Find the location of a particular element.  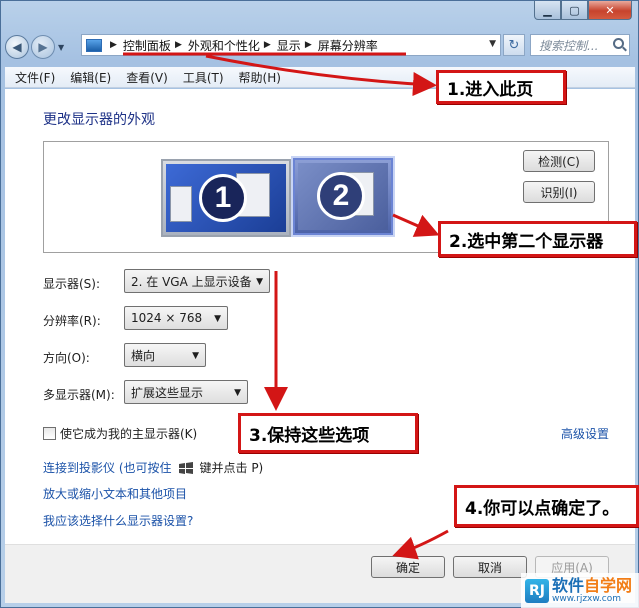

breadcrumb-control-panel: 控制面板 is located at coordinates (147, 45).